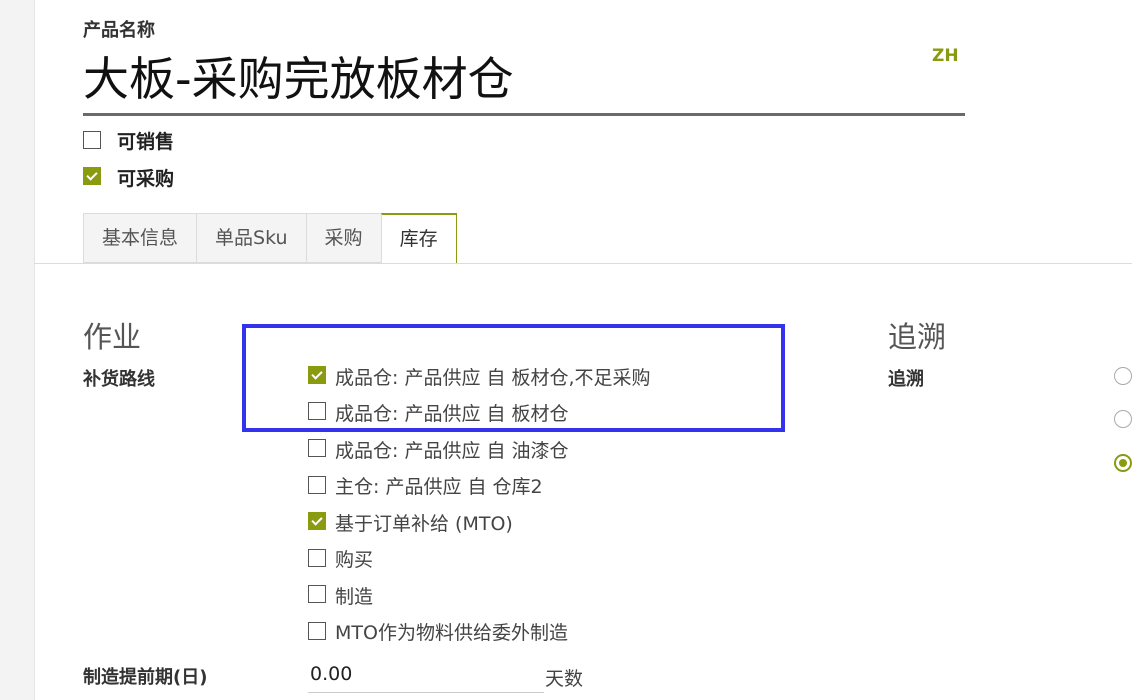 Image resolution: width=1132 pixels, height=700 pixels. What do you see at coordinates (92, 140) in the screenshot?
I see `can-be-sold-checkbox` at bounding box center [92, 140].